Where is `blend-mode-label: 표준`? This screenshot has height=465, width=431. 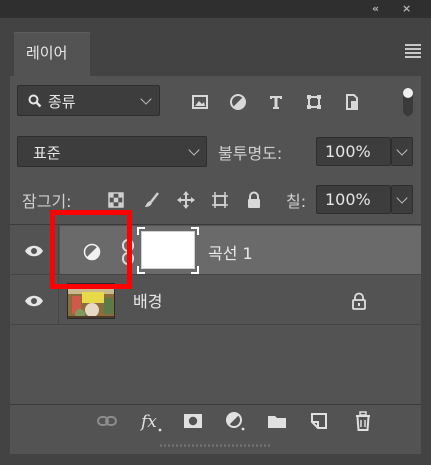
blend-mode-label: 표준 is located at coordinates (47, 153).